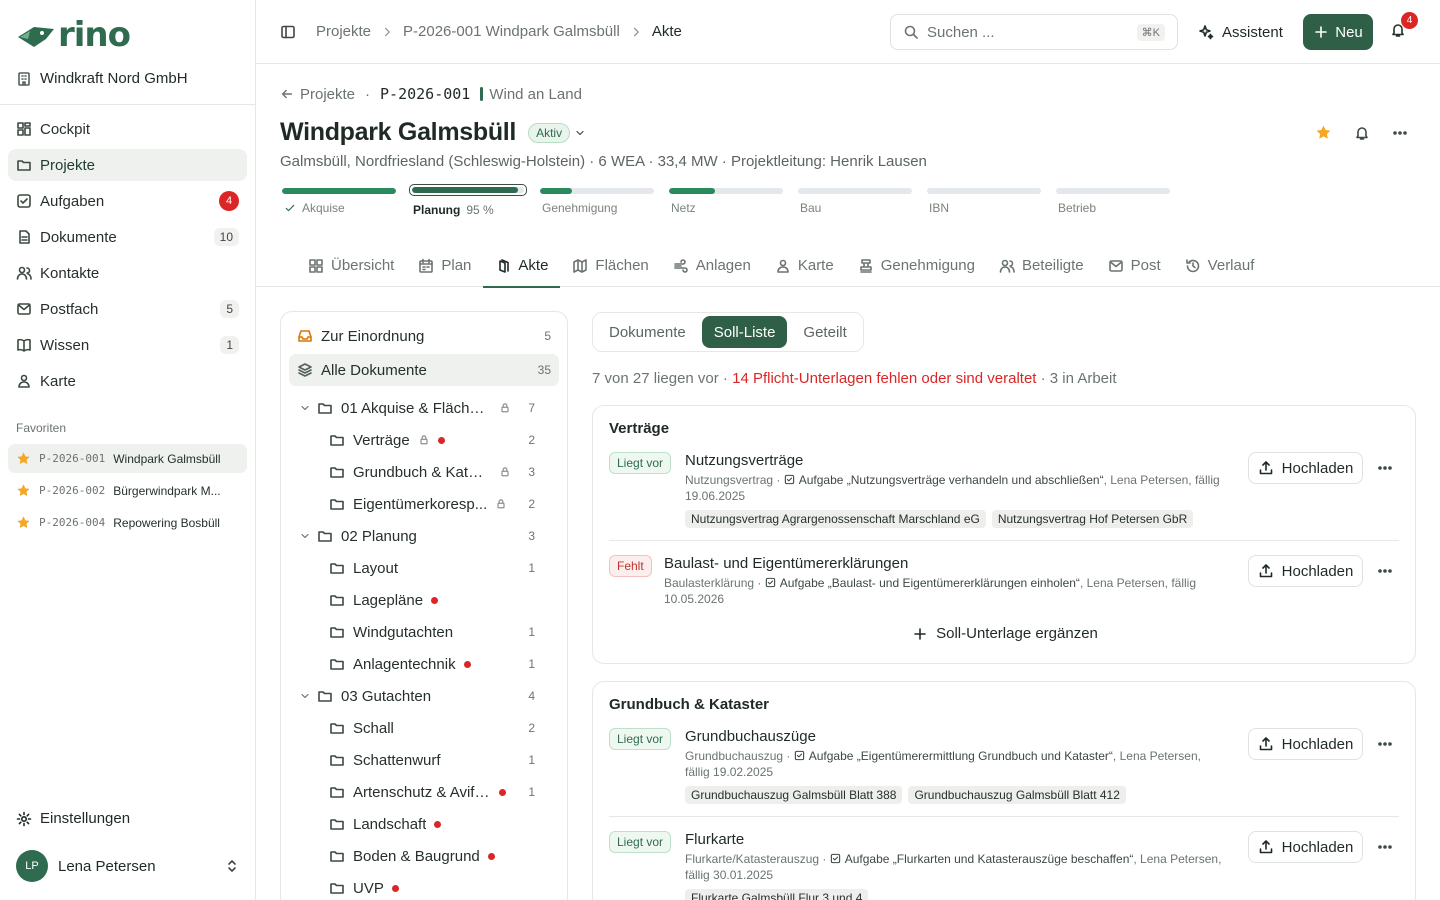 The image size is (1440, 900). What do you see at coordinates (531, 504) in the screenshot?
I see `tree-count: 2` at bounding box center [531, 504].